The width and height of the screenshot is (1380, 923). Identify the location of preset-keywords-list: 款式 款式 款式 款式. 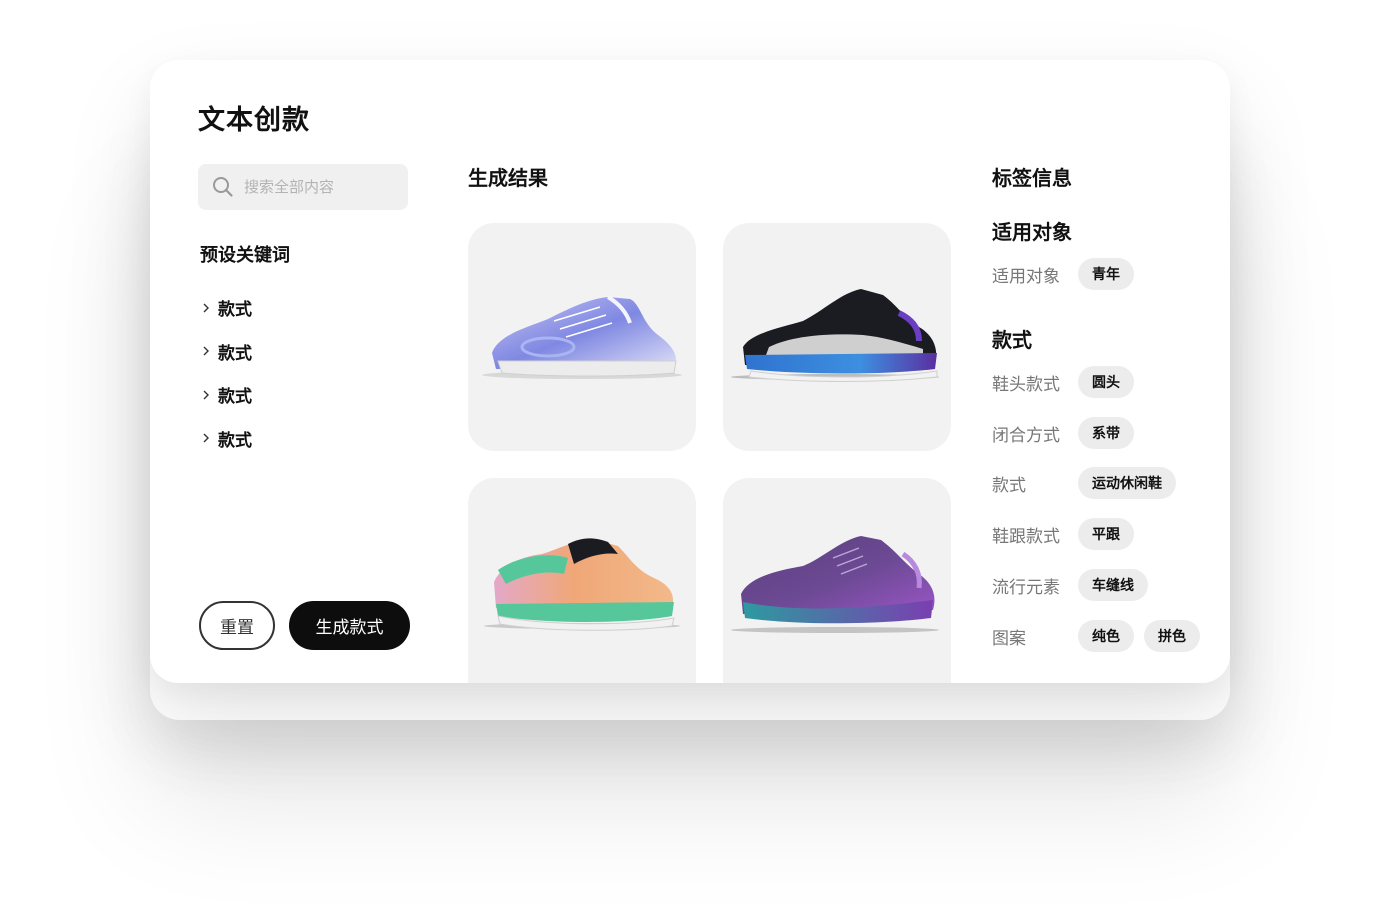
(226, 373).